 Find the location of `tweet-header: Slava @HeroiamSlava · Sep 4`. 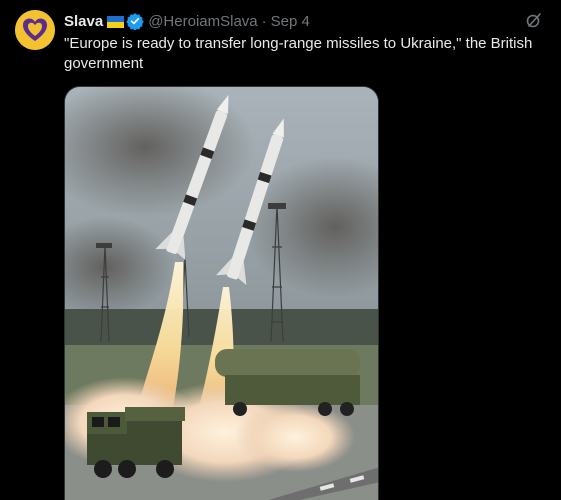

tweet-header: Slava @HeroiamSlava · Sep 4 is located at coordinates (306, 21).